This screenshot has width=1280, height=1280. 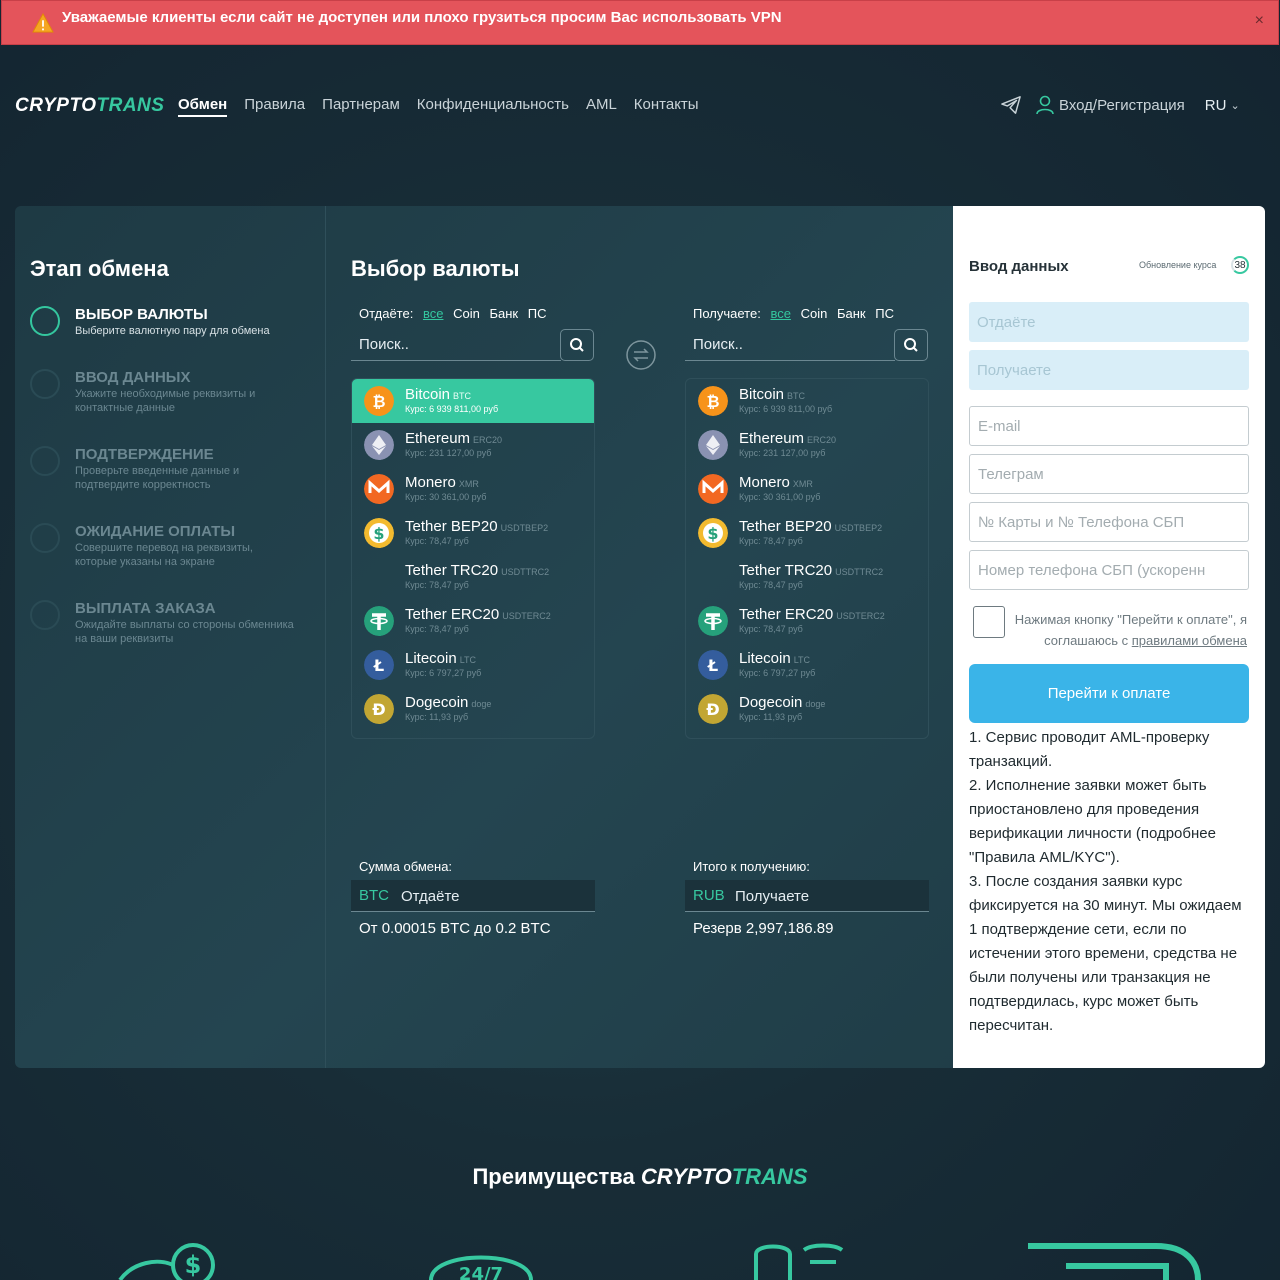 I want to click on sbp-phone-field, so click(x=1109, y=570).